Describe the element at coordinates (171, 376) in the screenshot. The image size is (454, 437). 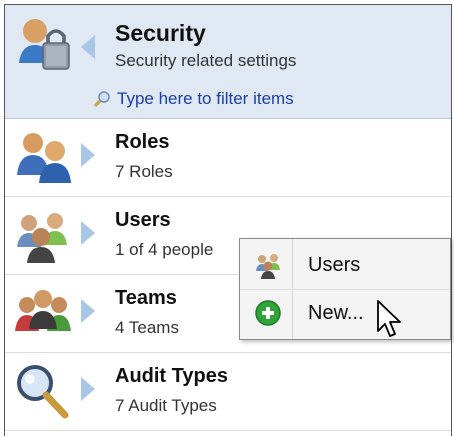
I see `item-title: Audit Types` at that location.